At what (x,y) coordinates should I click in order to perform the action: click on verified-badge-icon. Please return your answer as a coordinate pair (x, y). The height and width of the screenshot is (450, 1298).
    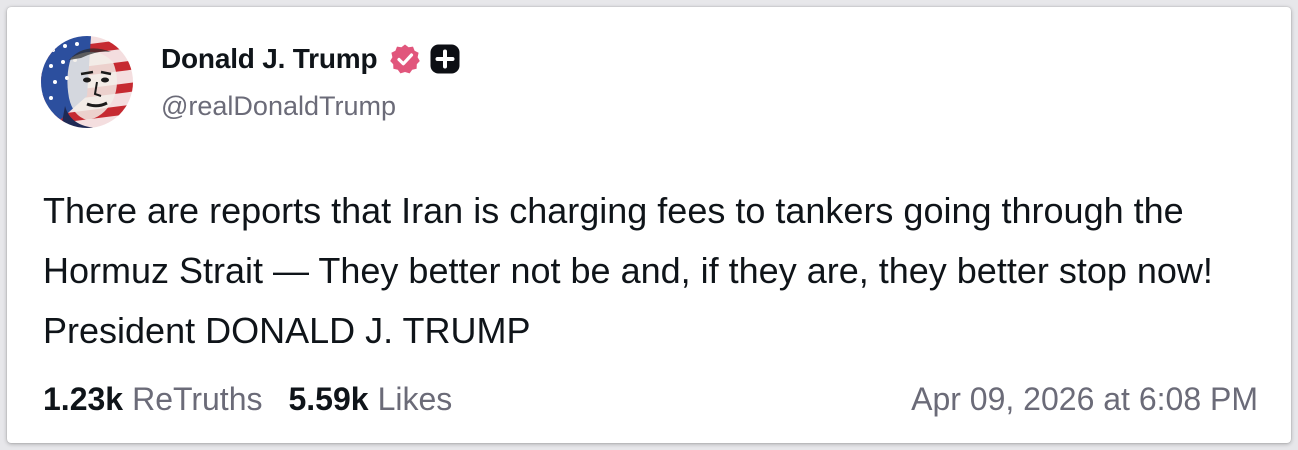
    Looking at the image, I should click on (405, 59).